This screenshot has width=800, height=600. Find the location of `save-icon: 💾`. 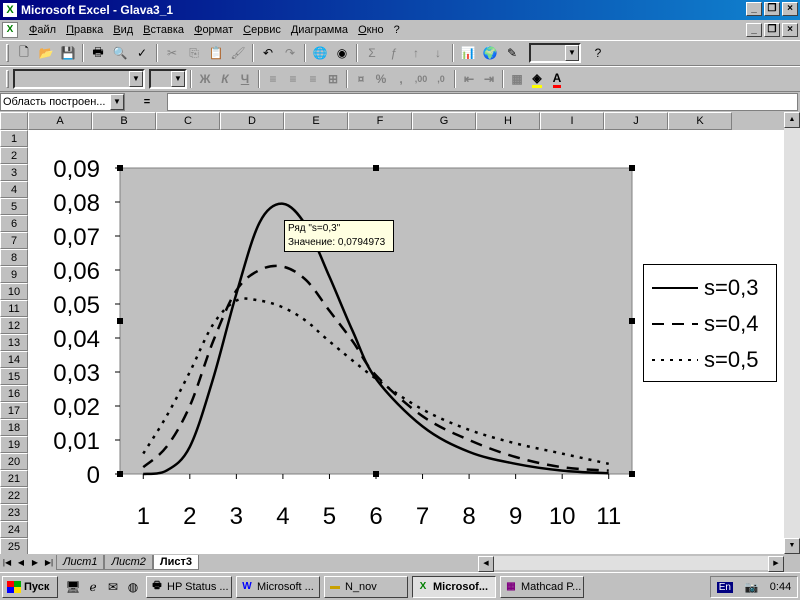

save-icon: 💾 is located at coordinates (68, 53).